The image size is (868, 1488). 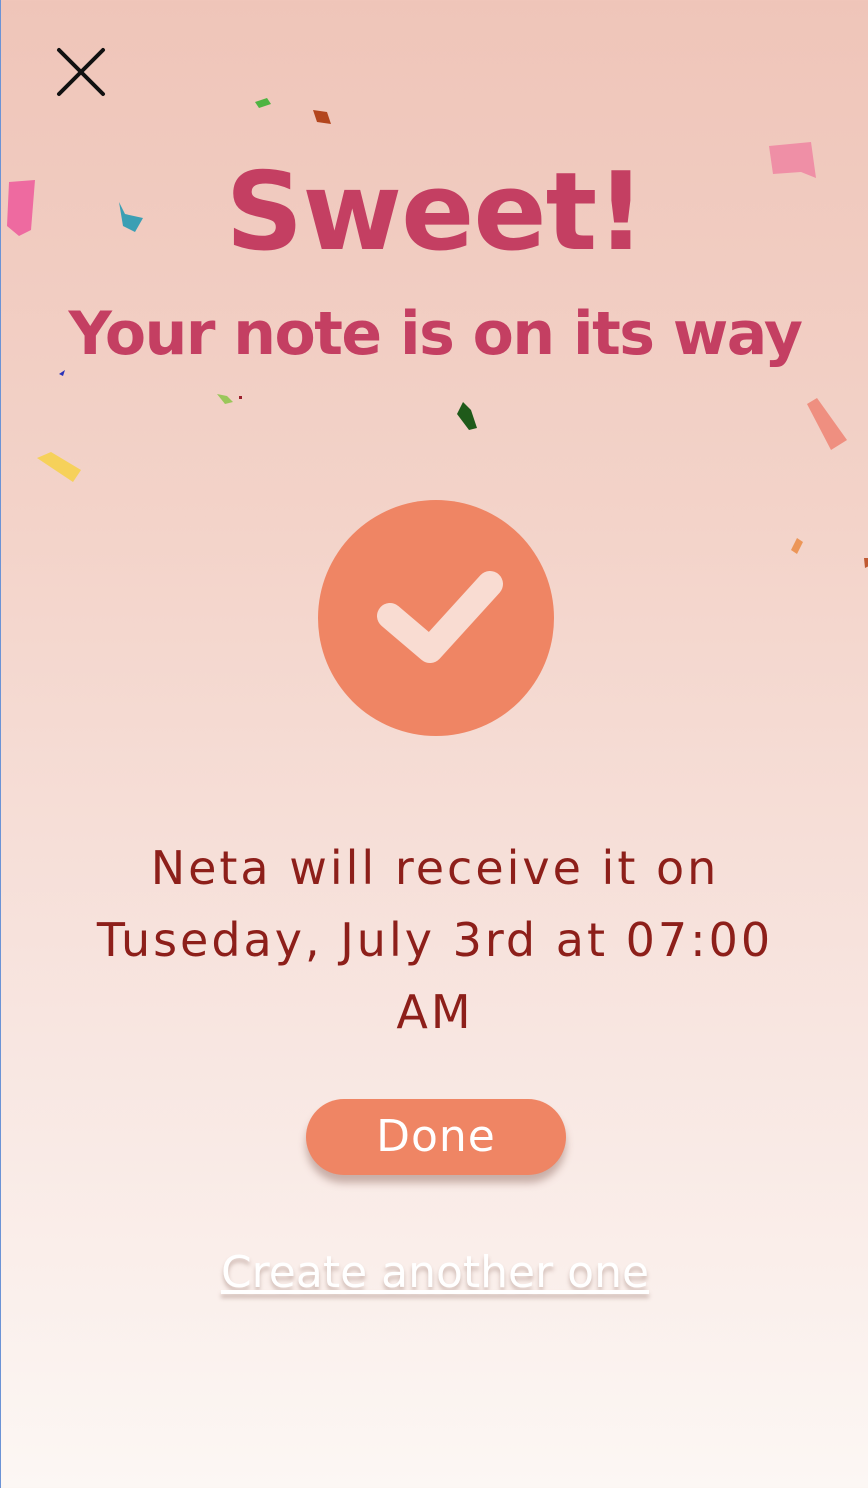 I want to click on close-icon, so click(x=81, y=72).